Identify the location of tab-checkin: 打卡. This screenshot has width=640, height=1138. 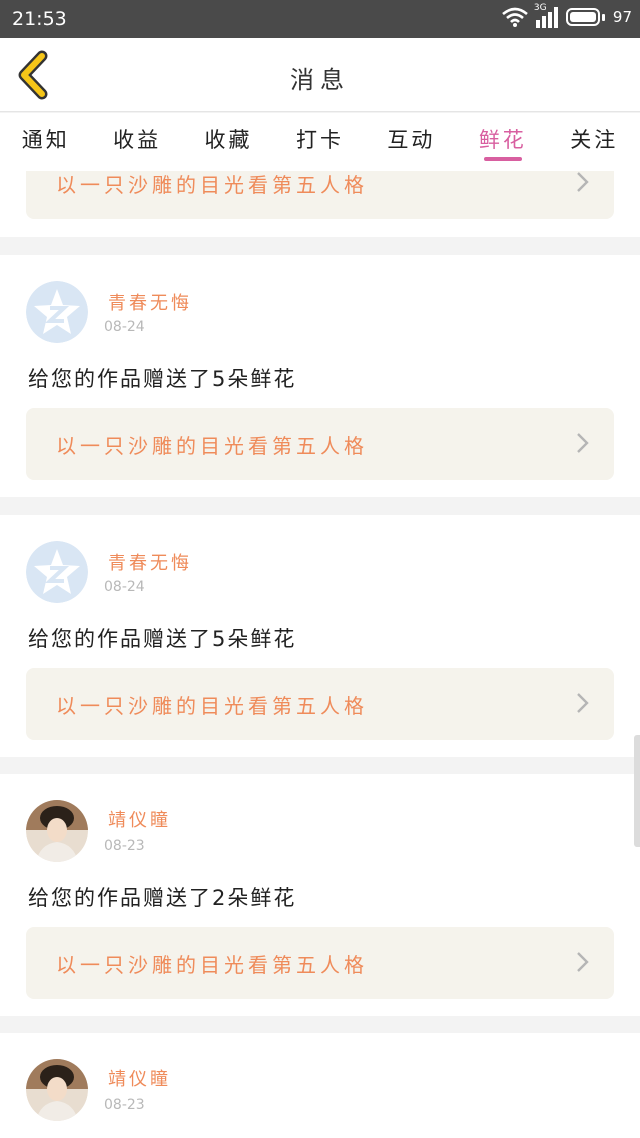
(319, 142).